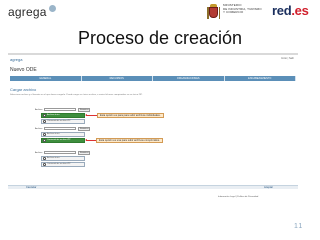 The width and height of the screenshot is (320, 240). Describe the element at coordinates (117, 78) in the screenshot. I see `tab-recursos: RECURSOS` at that location.